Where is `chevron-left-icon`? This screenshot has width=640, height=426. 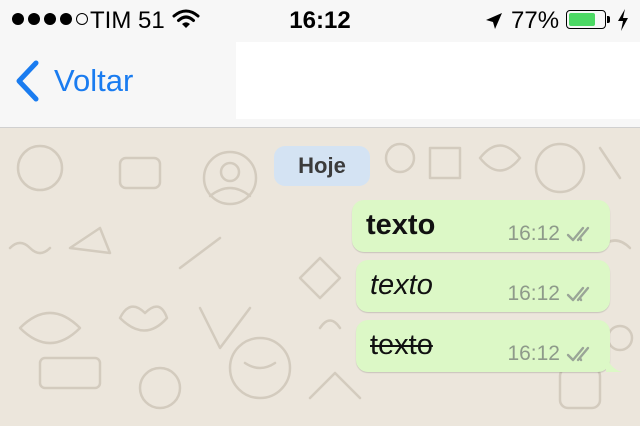 chevron-left-icon is located at coordinates (27, 81).